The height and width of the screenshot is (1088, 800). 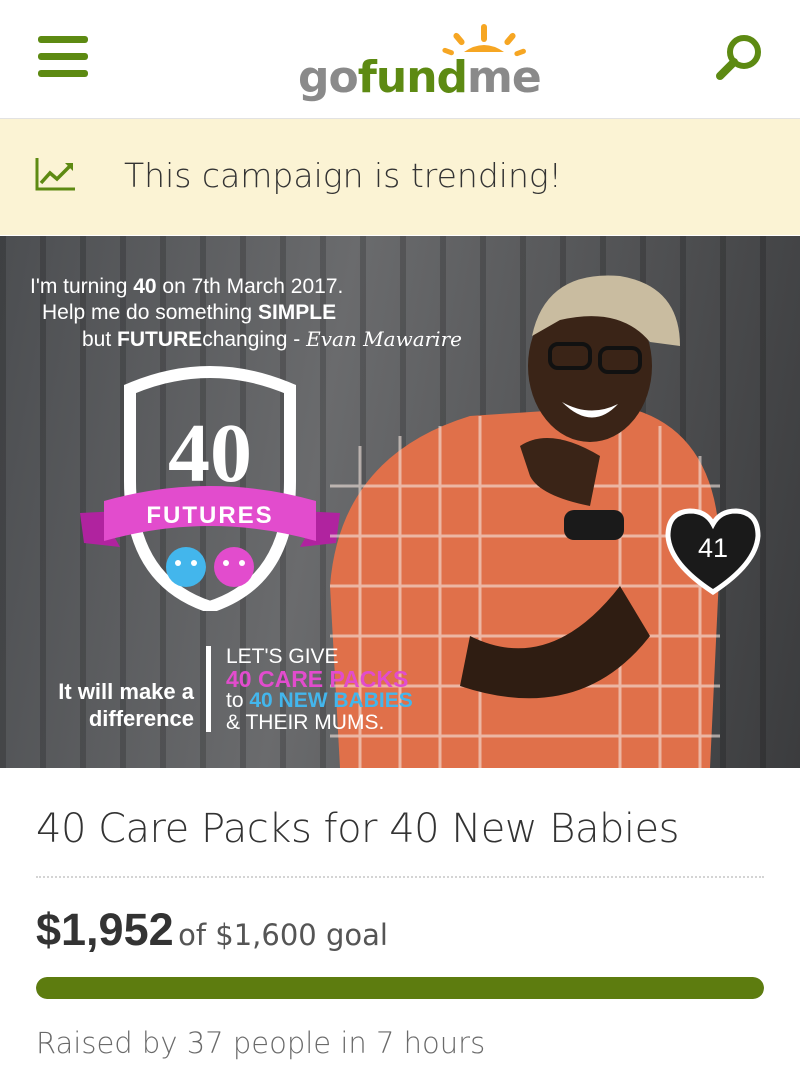 I want to click on gofundme-logo: gofundme, so click(x=419, y=60).